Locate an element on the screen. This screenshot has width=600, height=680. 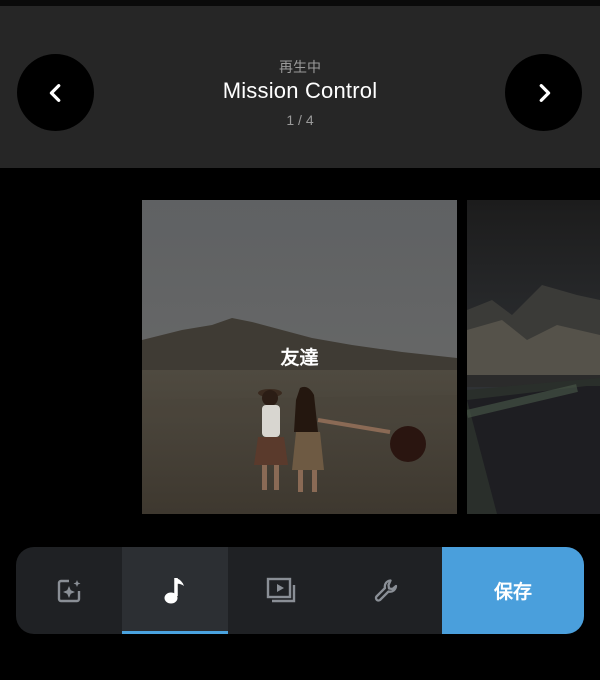
editor-toolbar: 保存 is located at coordinates (300, 590).